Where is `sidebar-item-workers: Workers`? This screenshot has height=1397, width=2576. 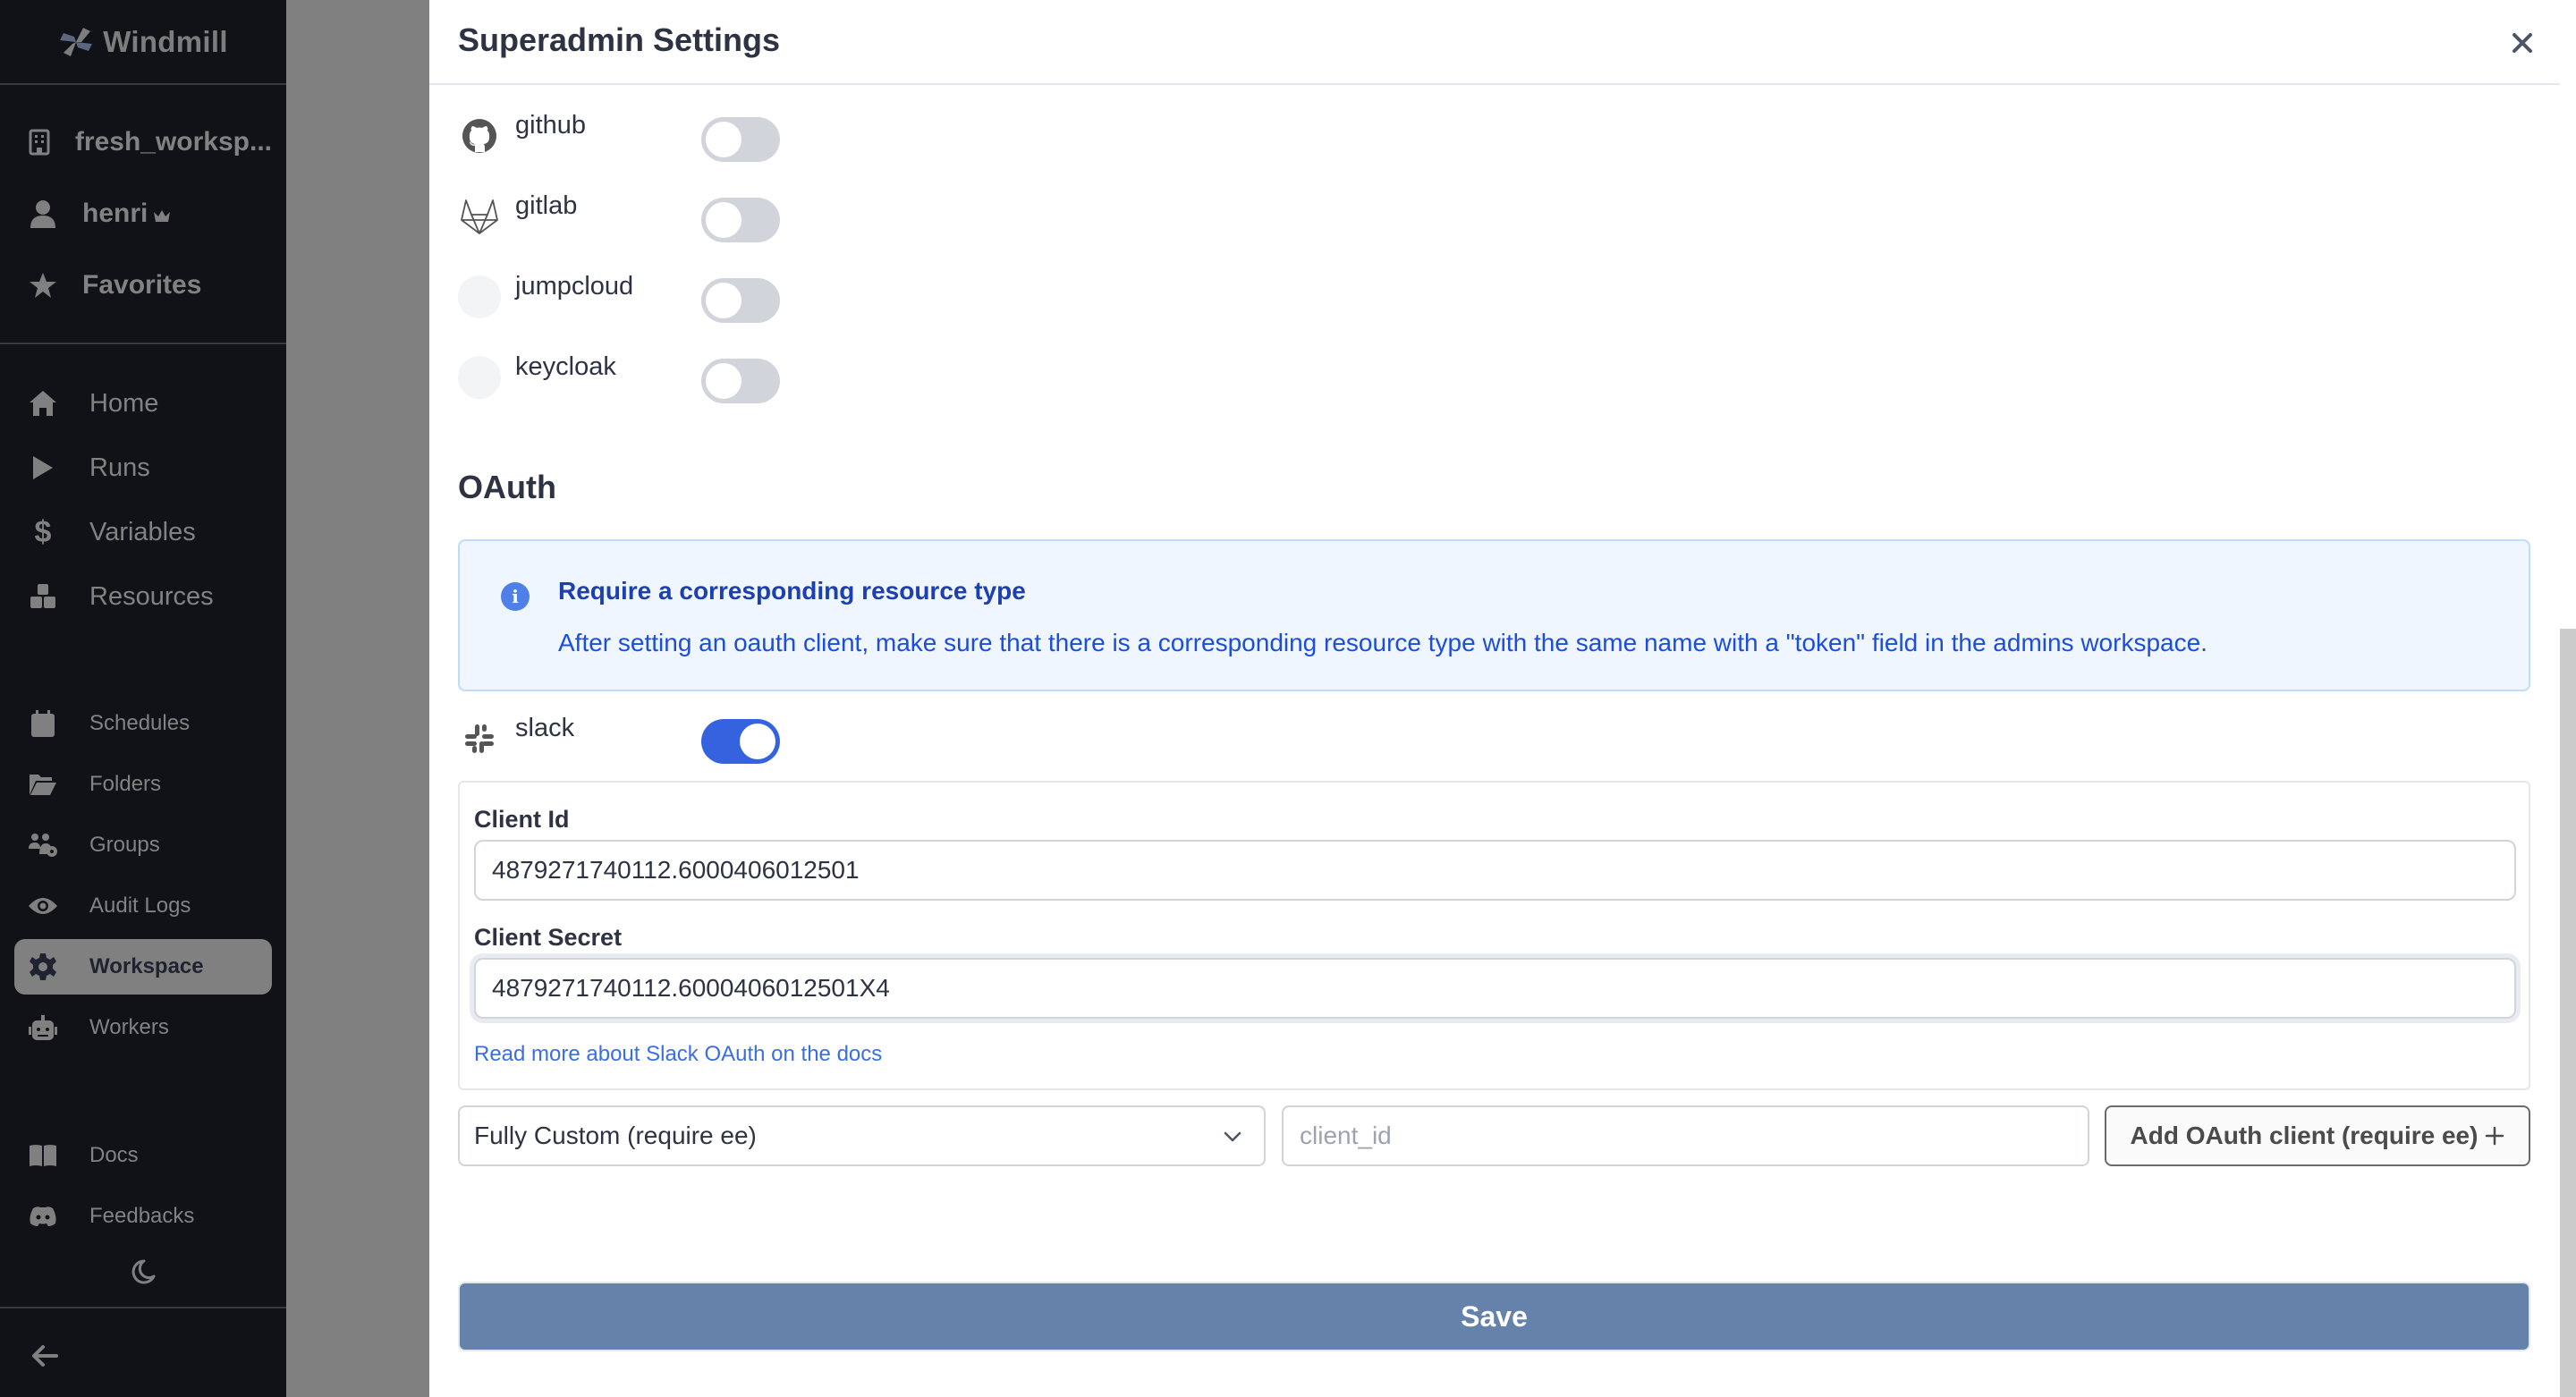 sidebar-item-workers: Workers is located at coordinates (143, 1027).